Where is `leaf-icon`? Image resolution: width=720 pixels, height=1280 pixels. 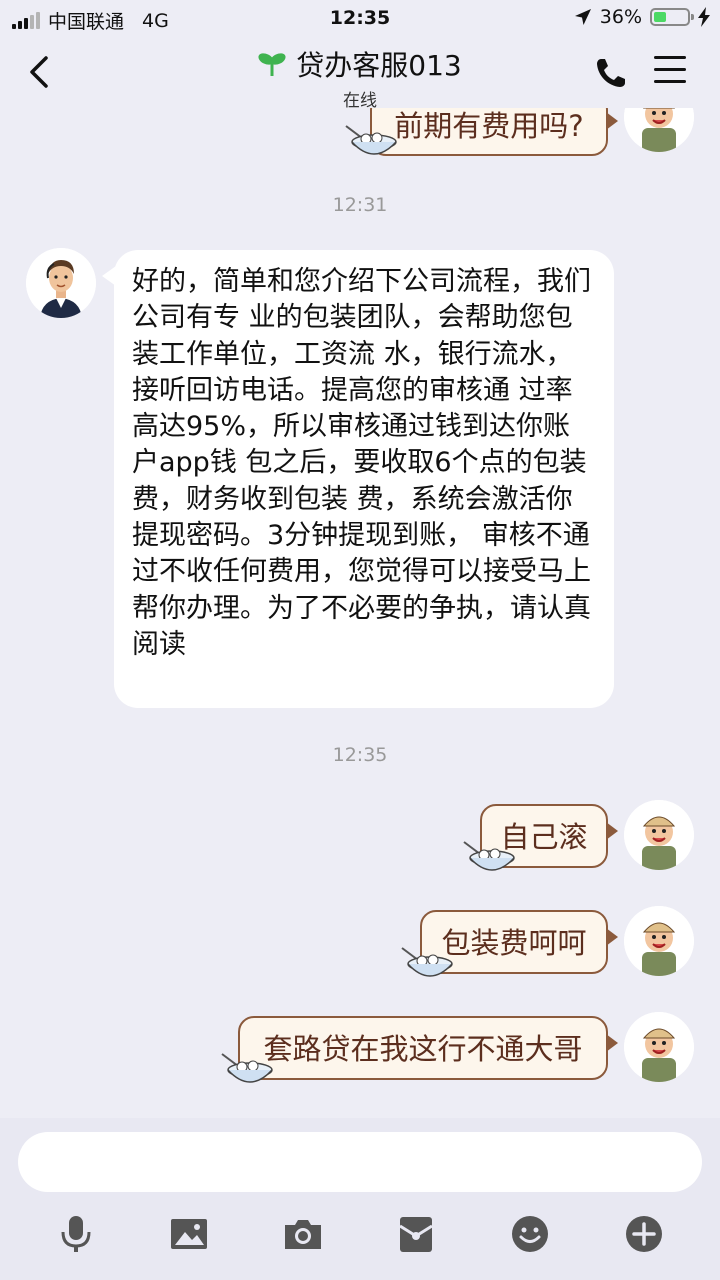 leaf-icon is located at coordinates (272, 64).